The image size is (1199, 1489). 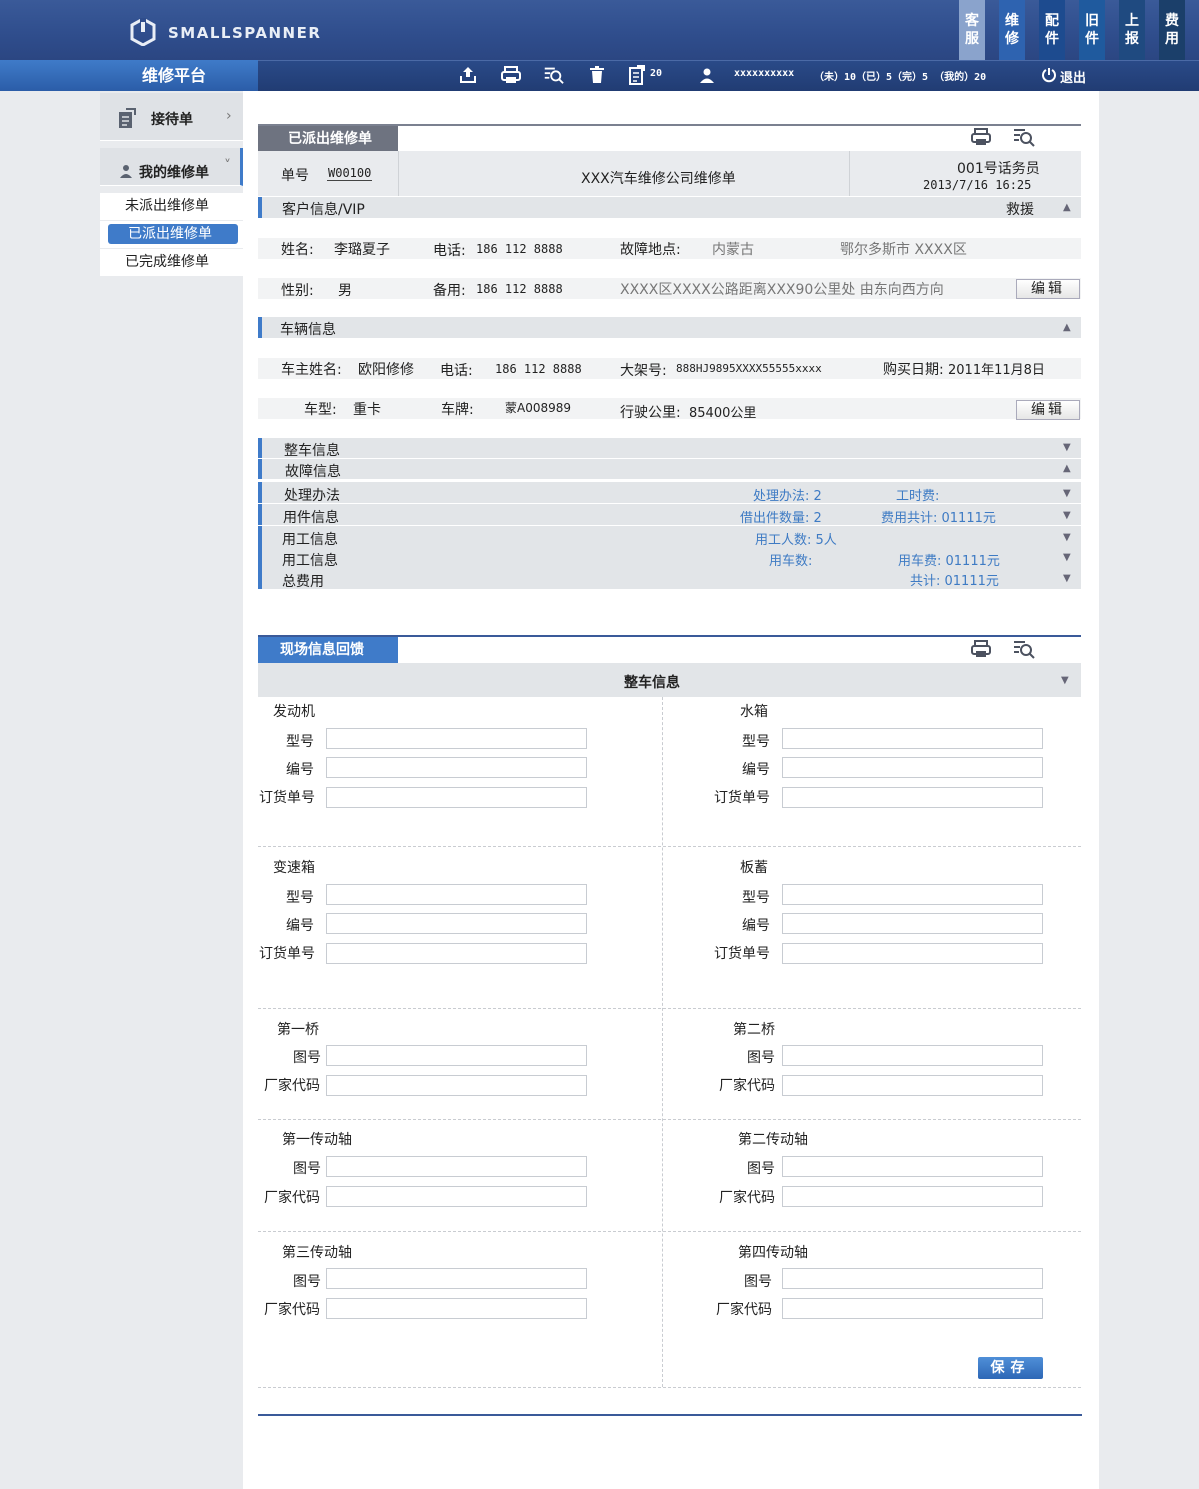 I want to click on company-title: XXX汽车维修公司维修单, so click(x=658, y=179).